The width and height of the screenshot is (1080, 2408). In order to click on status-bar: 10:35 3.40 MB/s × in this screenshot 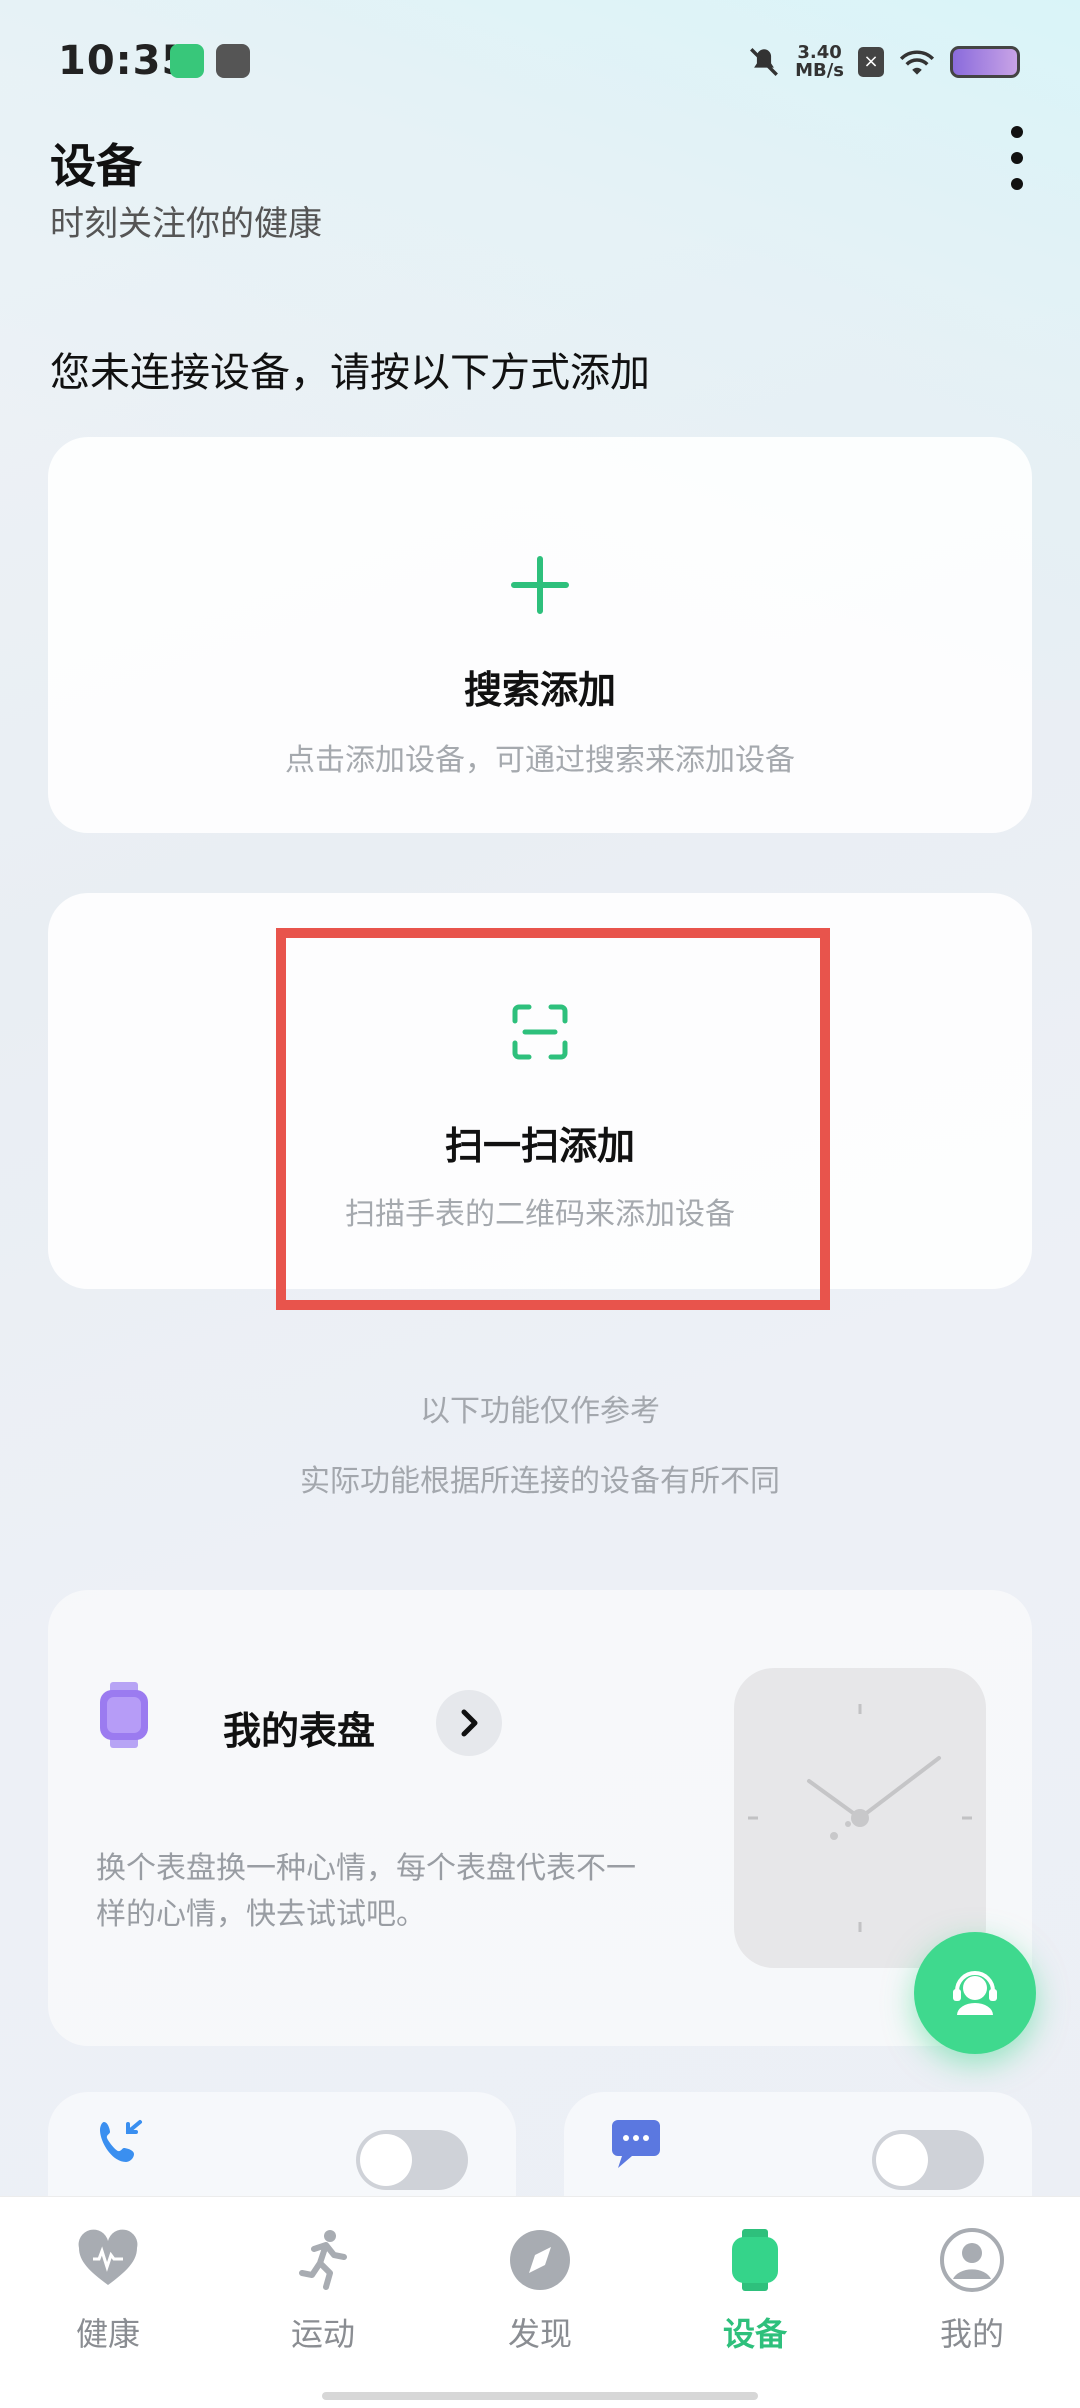, I will do `click(540, 60)`.